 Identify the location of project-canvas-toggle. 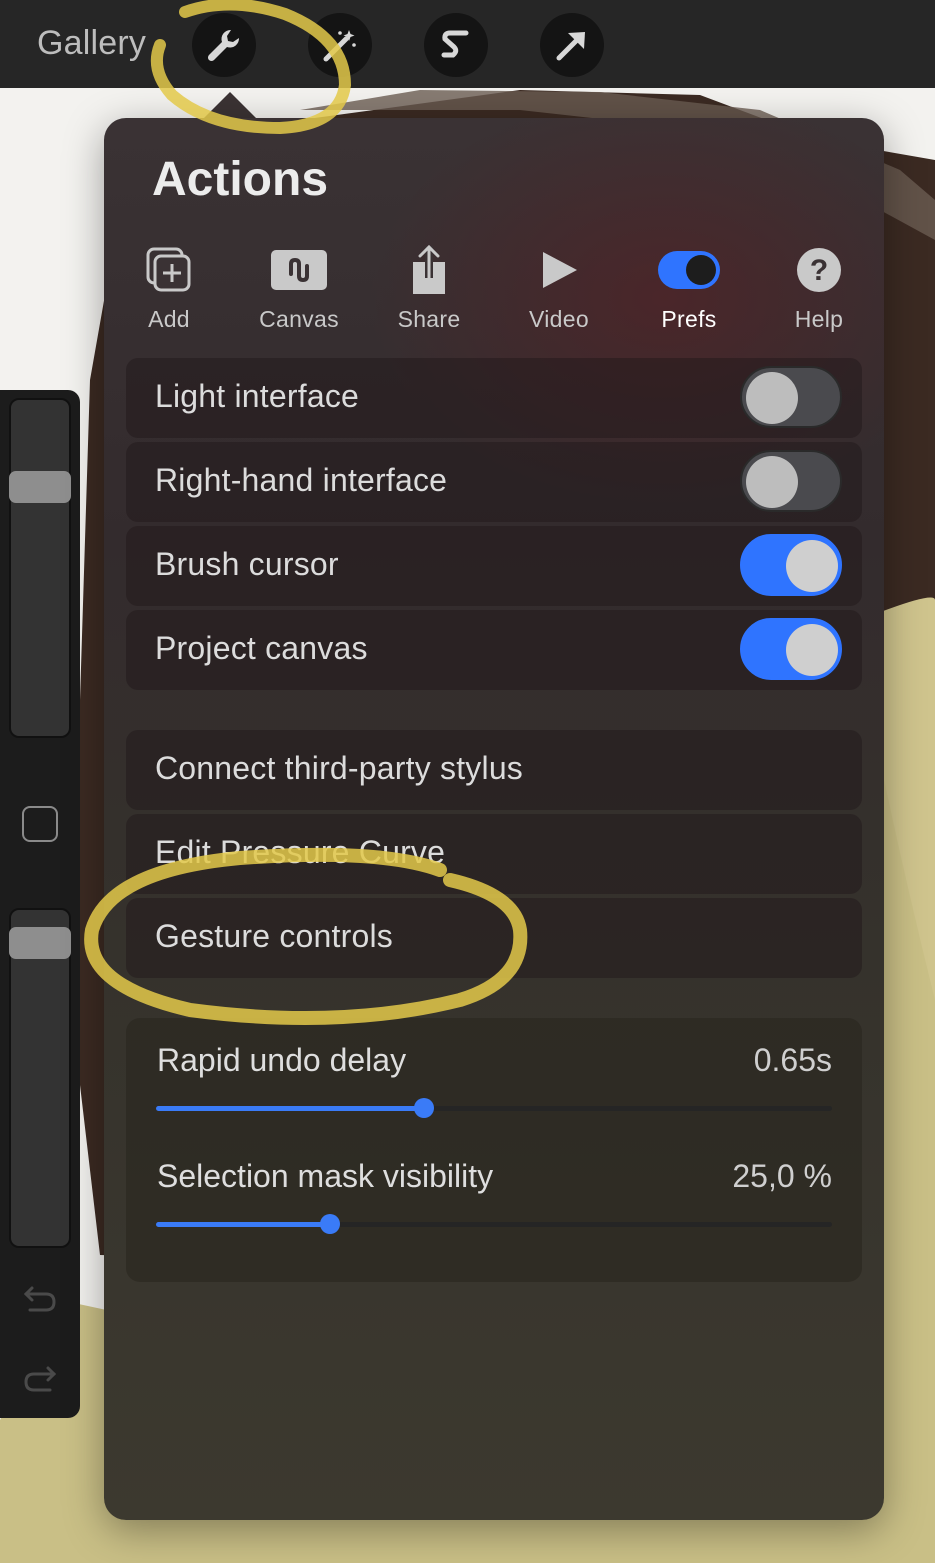
(791, 649).